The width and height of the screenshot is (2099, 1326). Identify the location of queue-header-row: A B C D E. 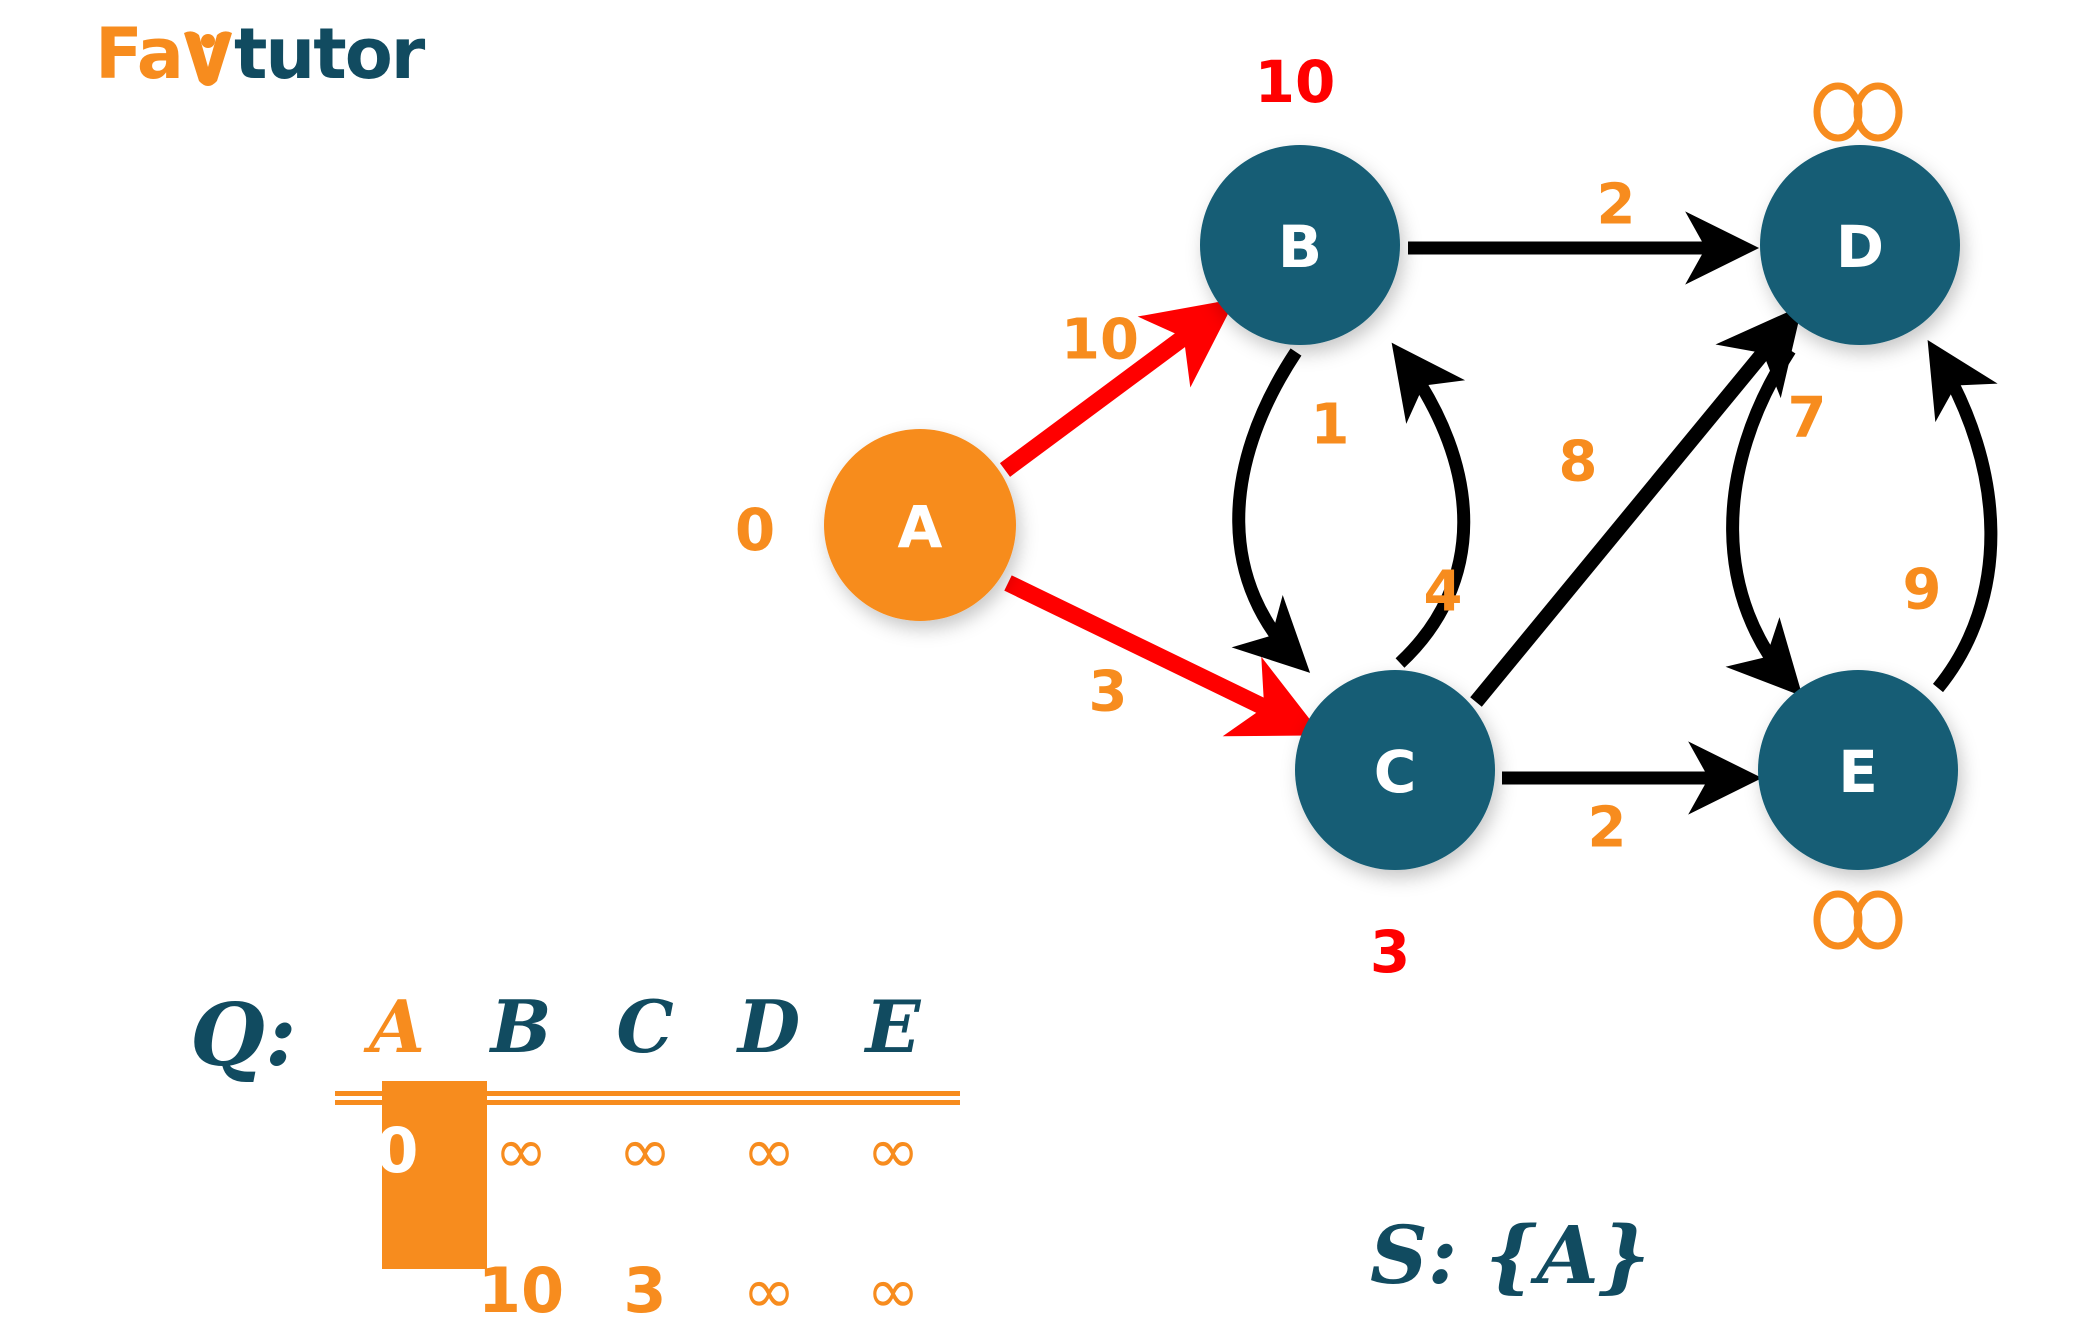
(645, 1027).